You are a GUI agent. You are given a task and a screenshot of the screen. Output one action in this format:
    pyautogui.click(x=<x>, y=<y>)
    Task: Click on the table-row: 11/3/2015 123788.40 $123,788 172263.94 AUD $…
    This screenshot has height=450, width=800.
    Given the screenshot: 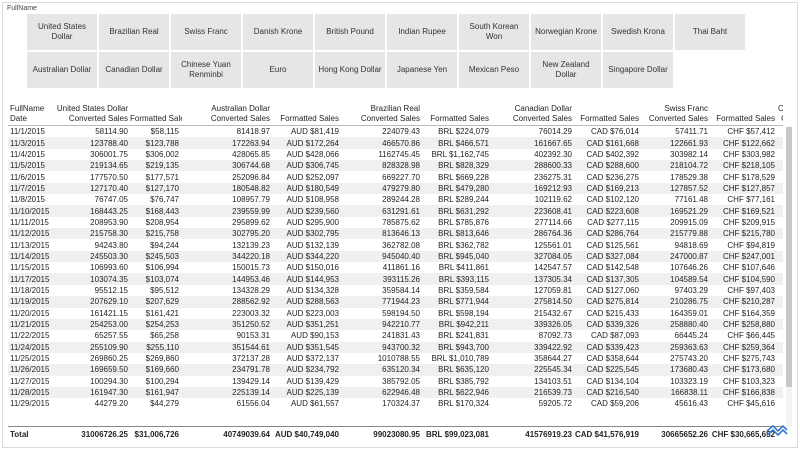 What is the action you would take?
    pyautogui.click(x=395, y=143)
    